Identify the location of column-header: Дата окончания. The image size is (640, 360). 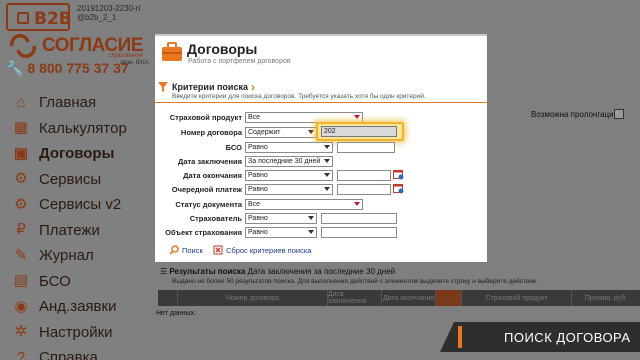
(409, 298).